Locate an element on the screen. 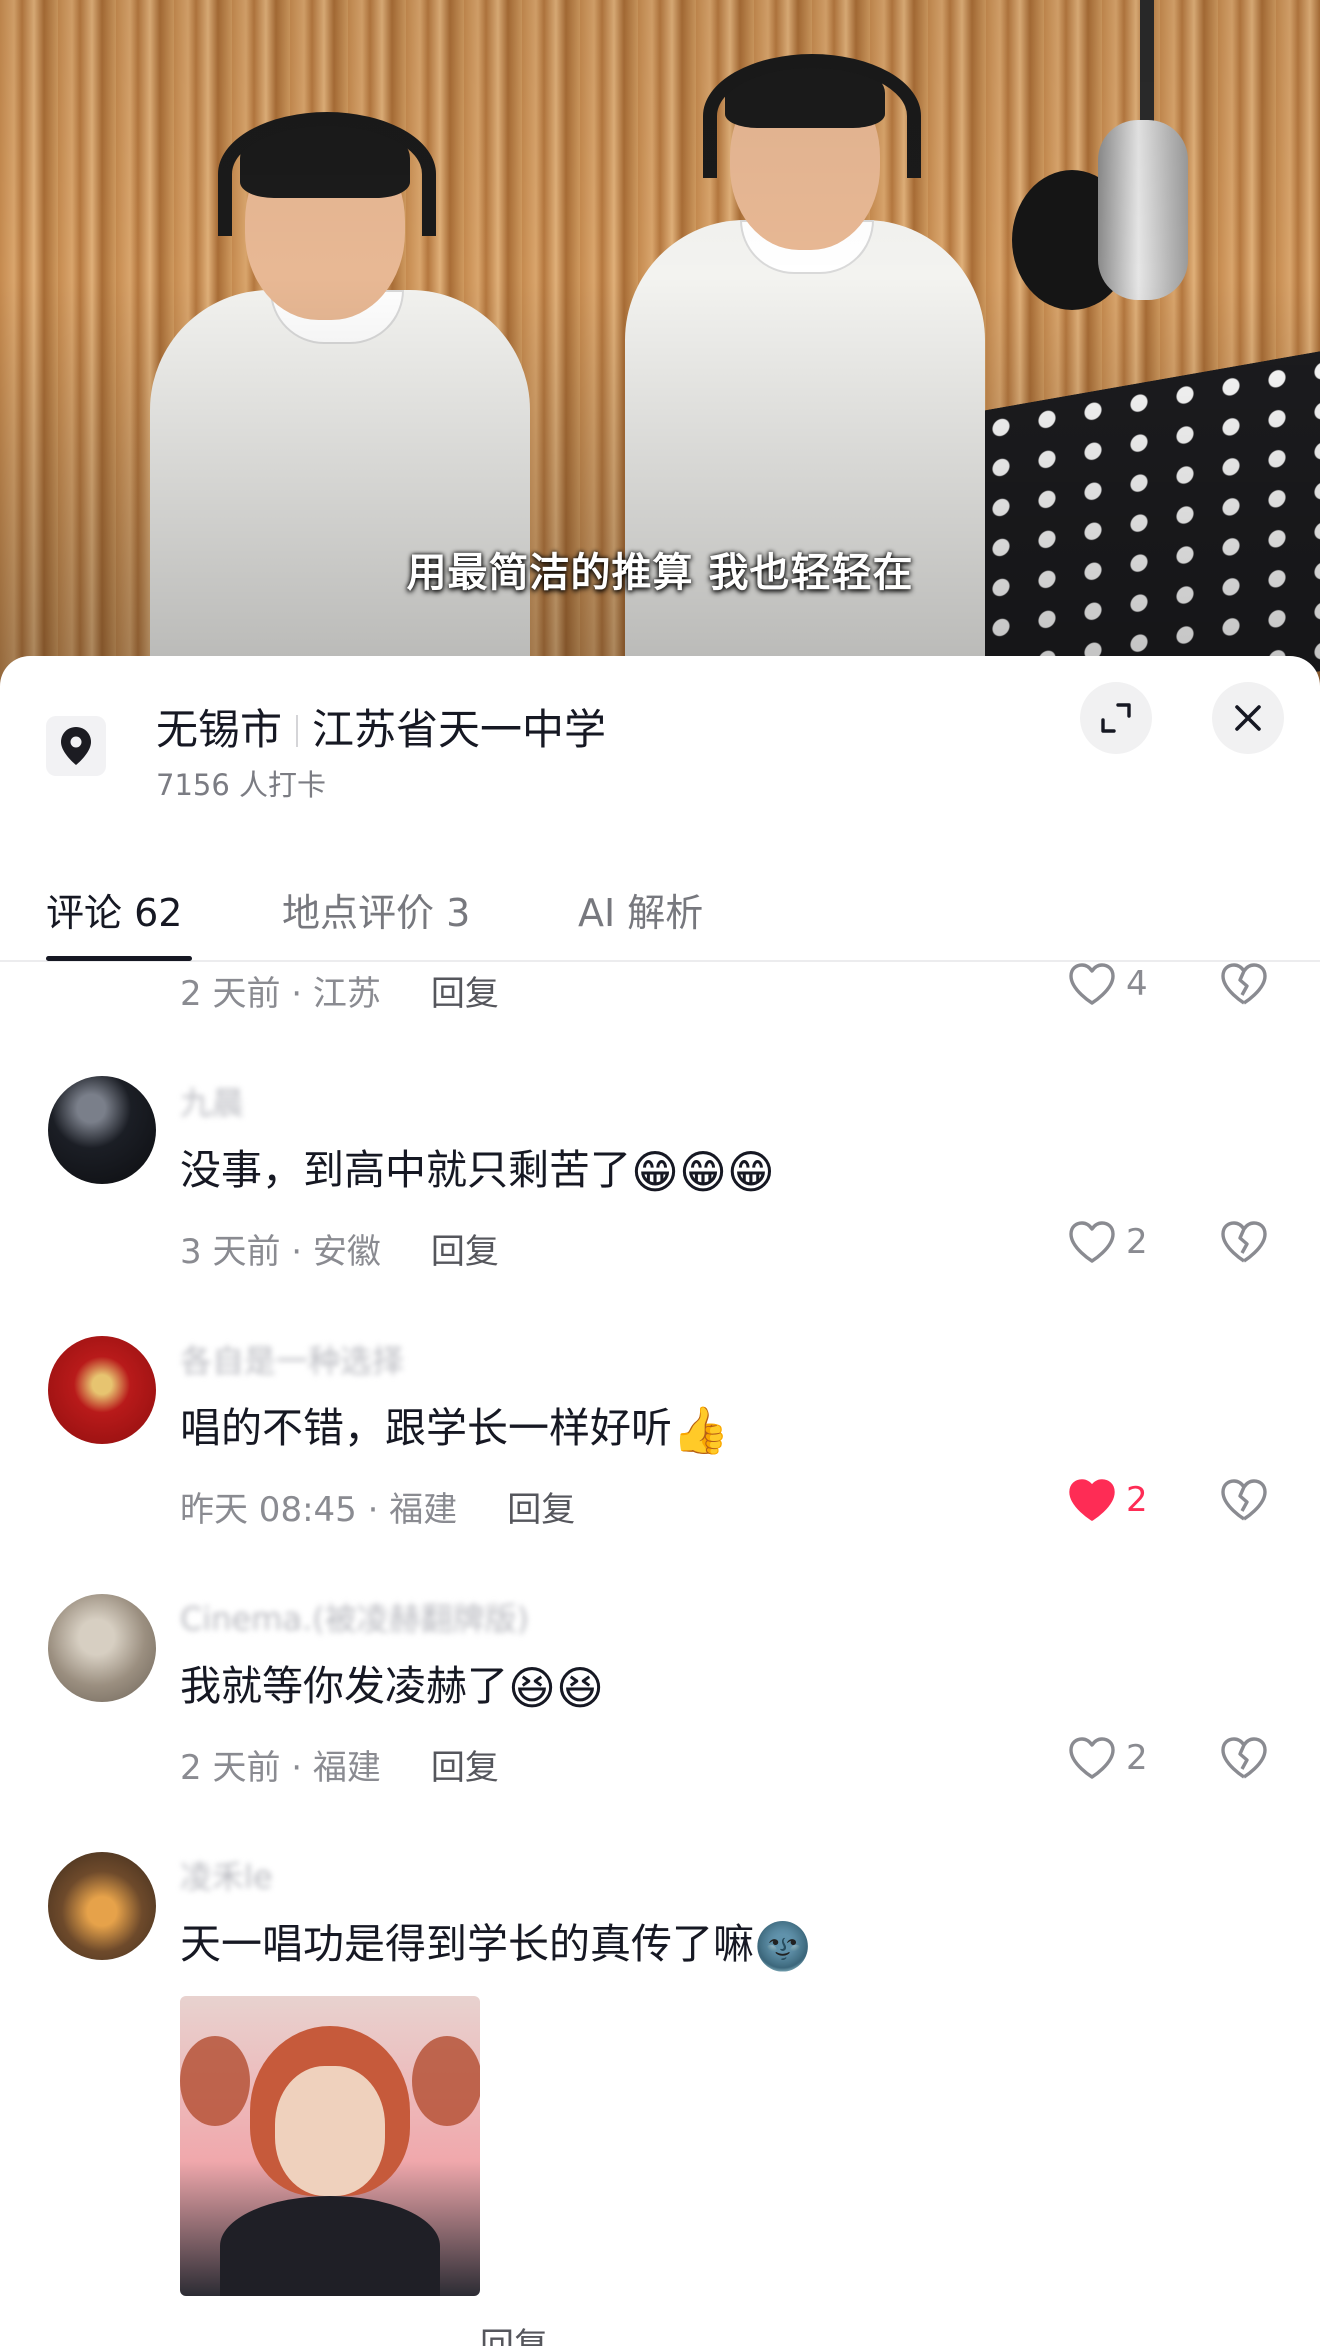  like-button: 4 is located at coordinates (1108, 984).